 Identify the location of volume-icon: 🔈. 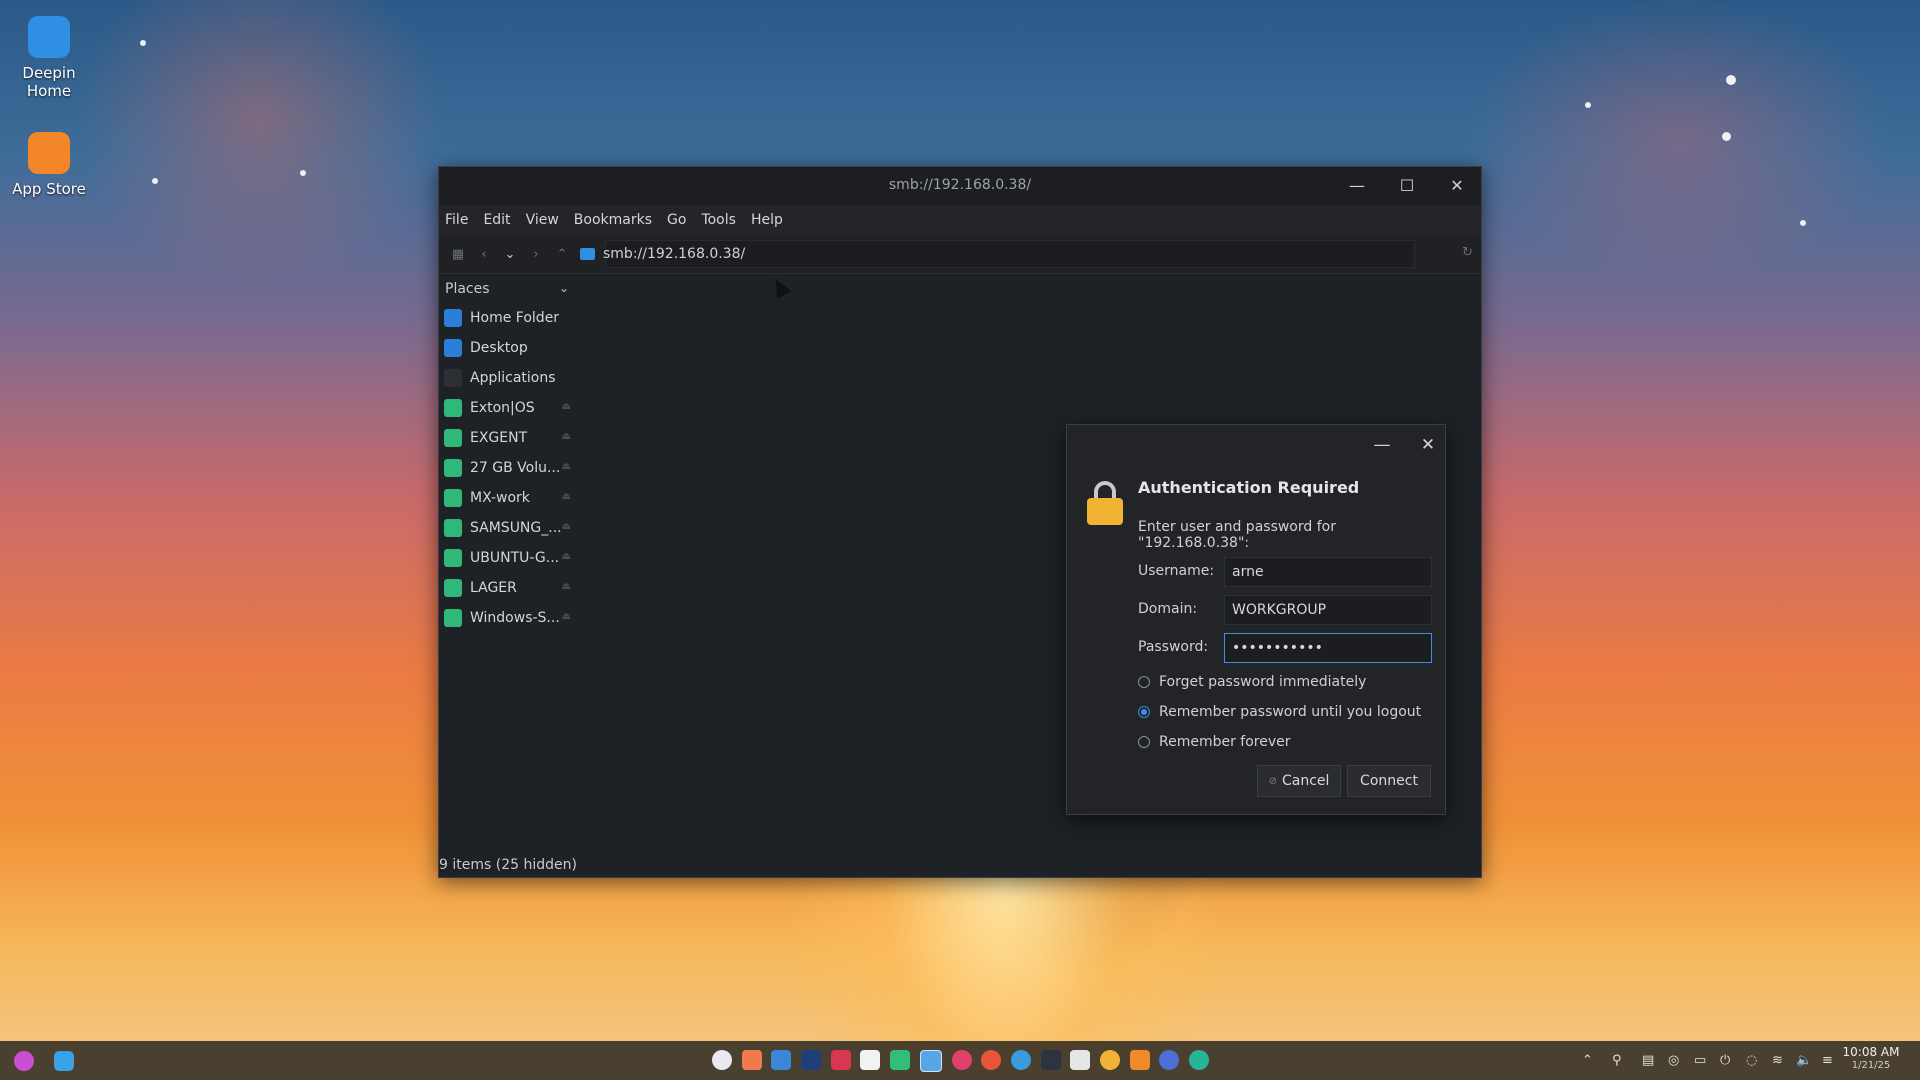
(1804, 1060).